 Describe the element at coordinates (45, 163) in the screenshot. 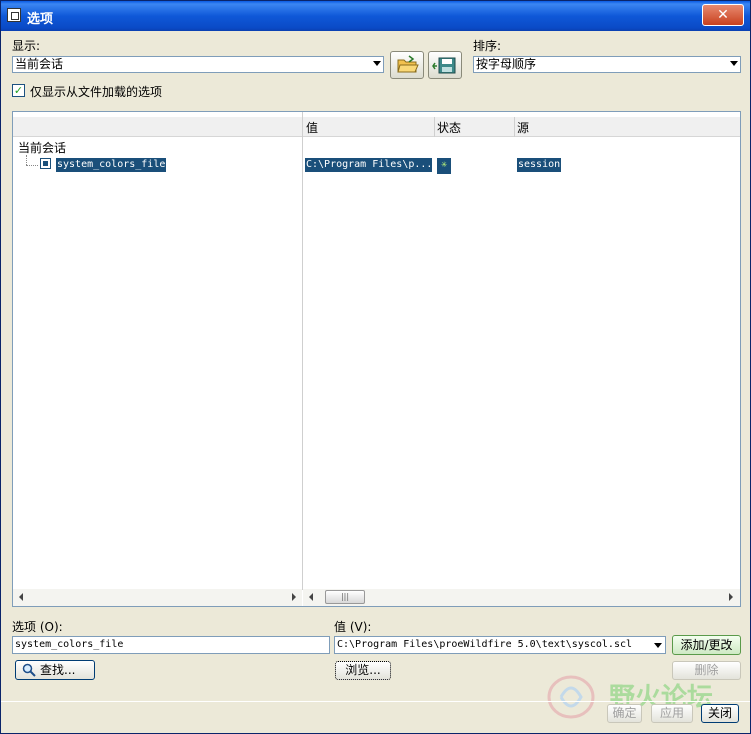

I see `option-node-icon` at that location.